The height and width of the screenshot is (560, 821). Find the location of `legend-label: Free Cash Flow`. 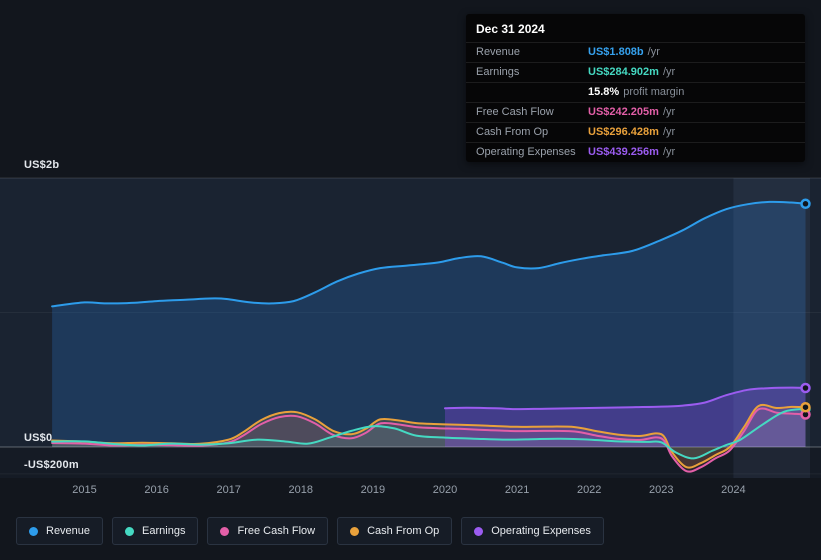

legend-label: Free Cash Flow is located at coordinates (276, 531).